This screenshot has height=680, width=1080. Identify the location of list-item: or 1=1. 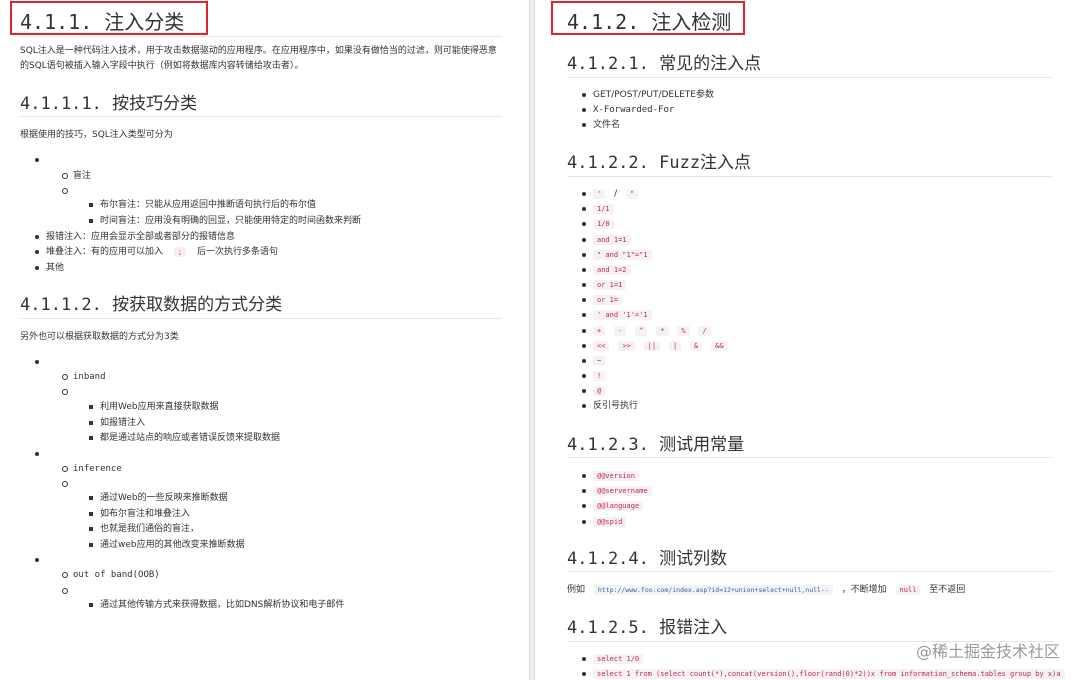
(604, 285).